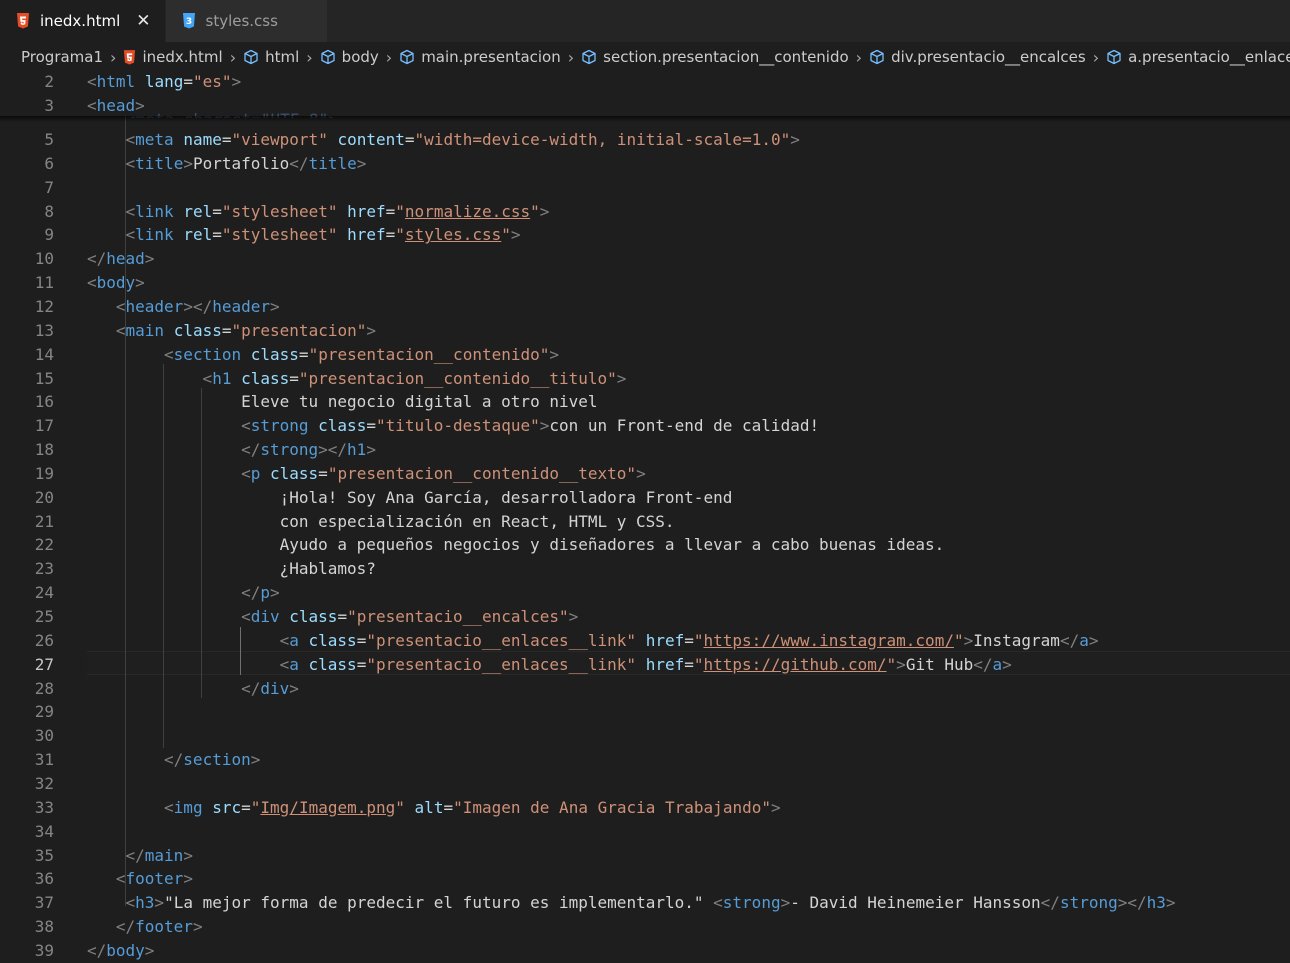 This screenshot has height=963, width=1290. I want to click on code-token: "width=device-width, initial-scale=1.0", so click(602, 139).